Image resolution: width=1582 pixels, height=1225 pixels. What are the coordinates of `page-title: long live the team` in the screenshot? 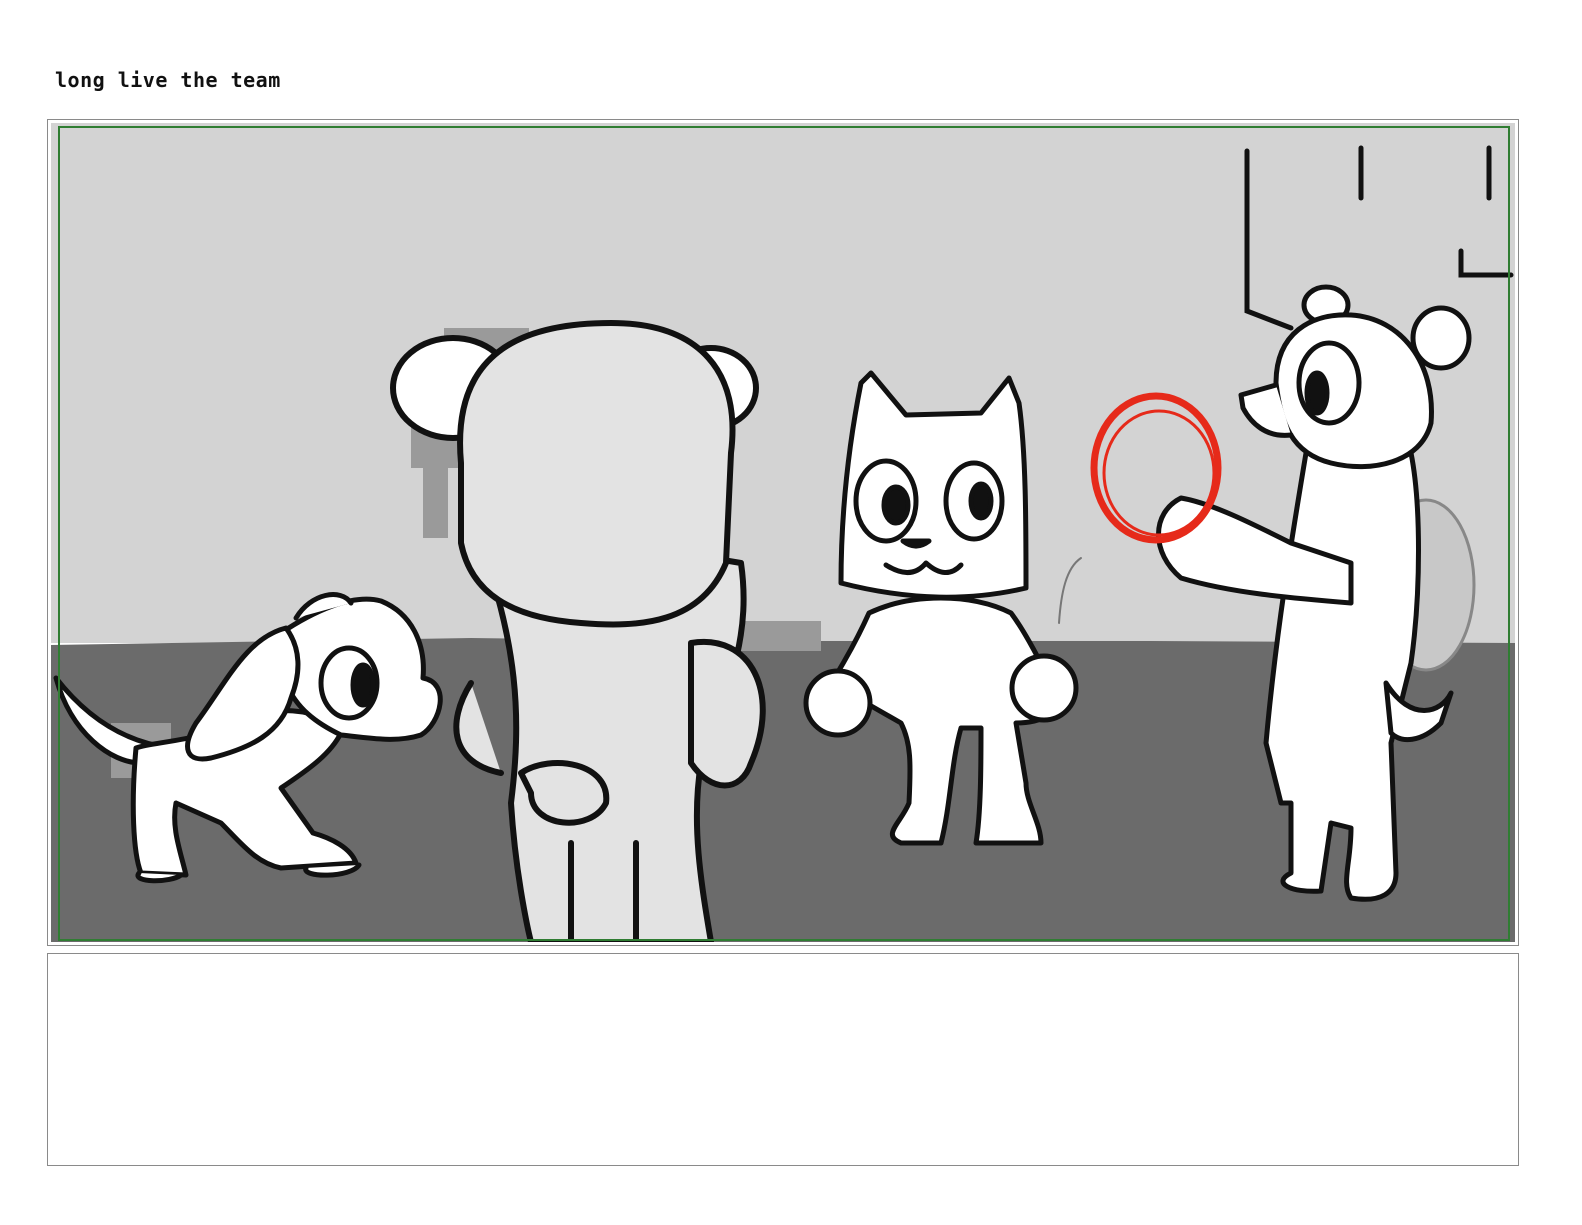 It's located at (168, 80).